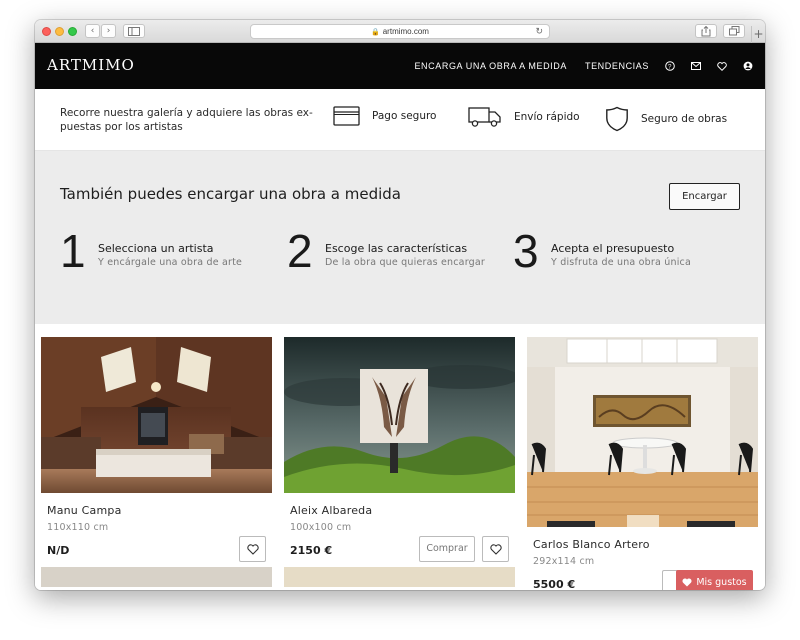 This screenshot has width=800, height=640. I want to click on mail-icon, so click(696, 66).